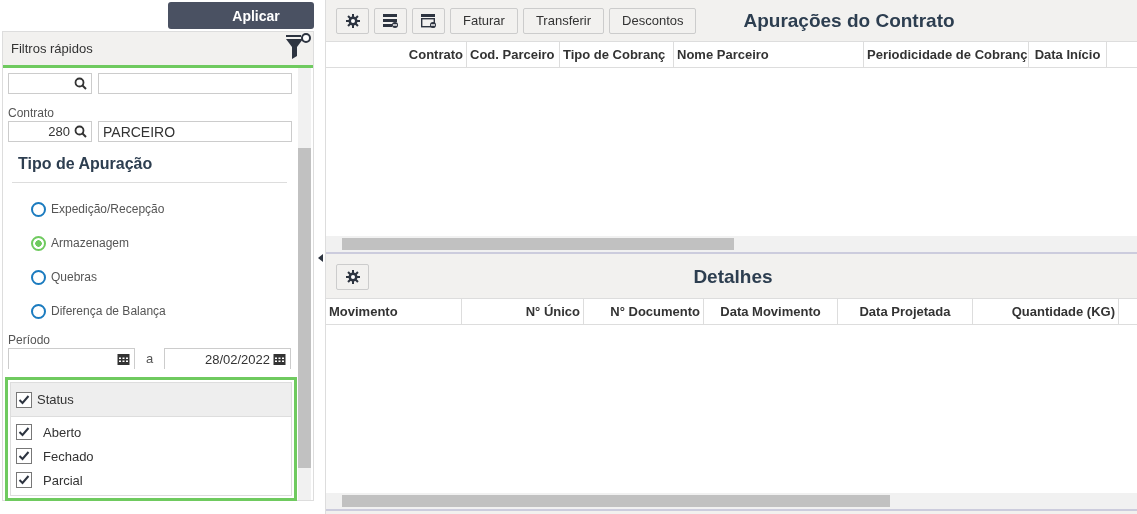 The width and height of the screenshot is (1137, 514). Describe the element at coordinates (62, 432) in the screenshot. I see `checkbox-label: Aberto` at that location.